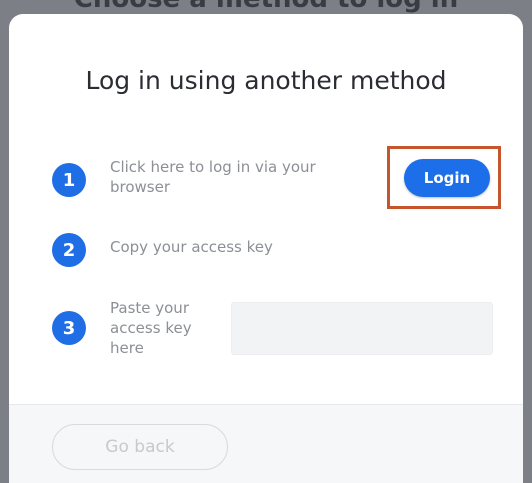  I want to click on access-key-input, so click(362, 328).